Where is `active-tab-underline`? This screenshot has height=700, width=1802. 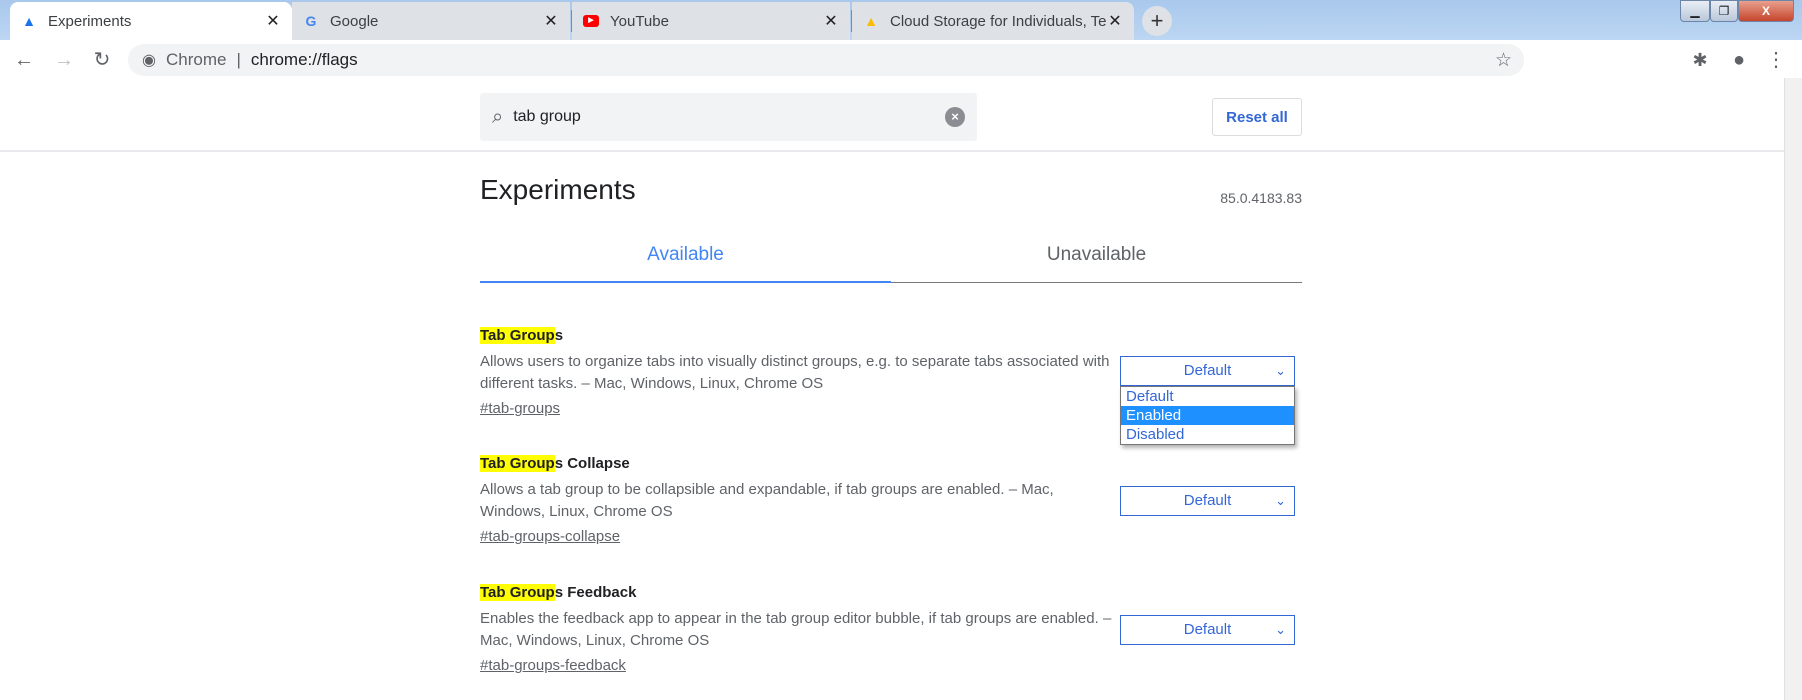
active-tab-underline is located at coordinates (685, 282).